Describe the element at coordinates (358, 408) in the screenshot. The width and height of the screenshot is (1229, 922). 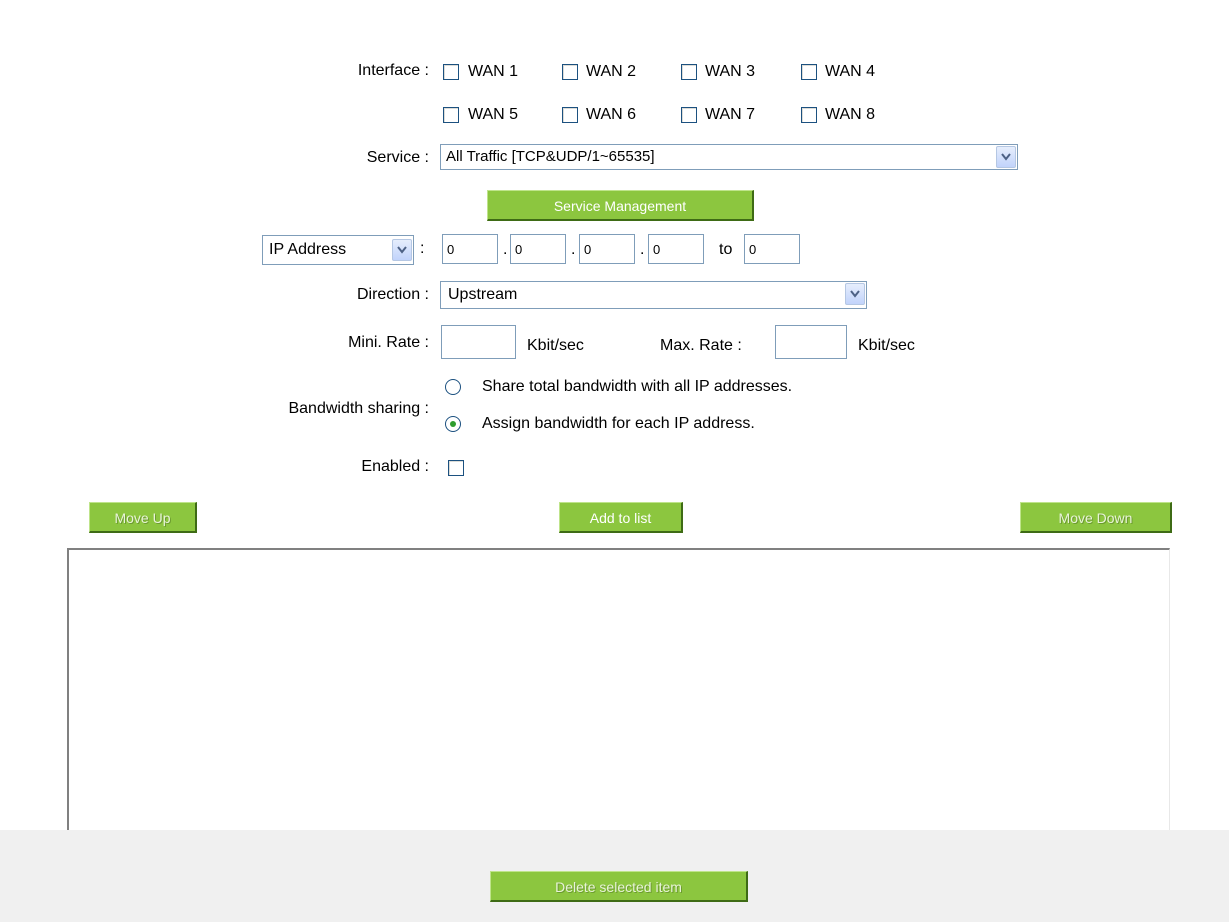
I see `bandwidth-sharing-label: Bandwidth sharing :` at that location.